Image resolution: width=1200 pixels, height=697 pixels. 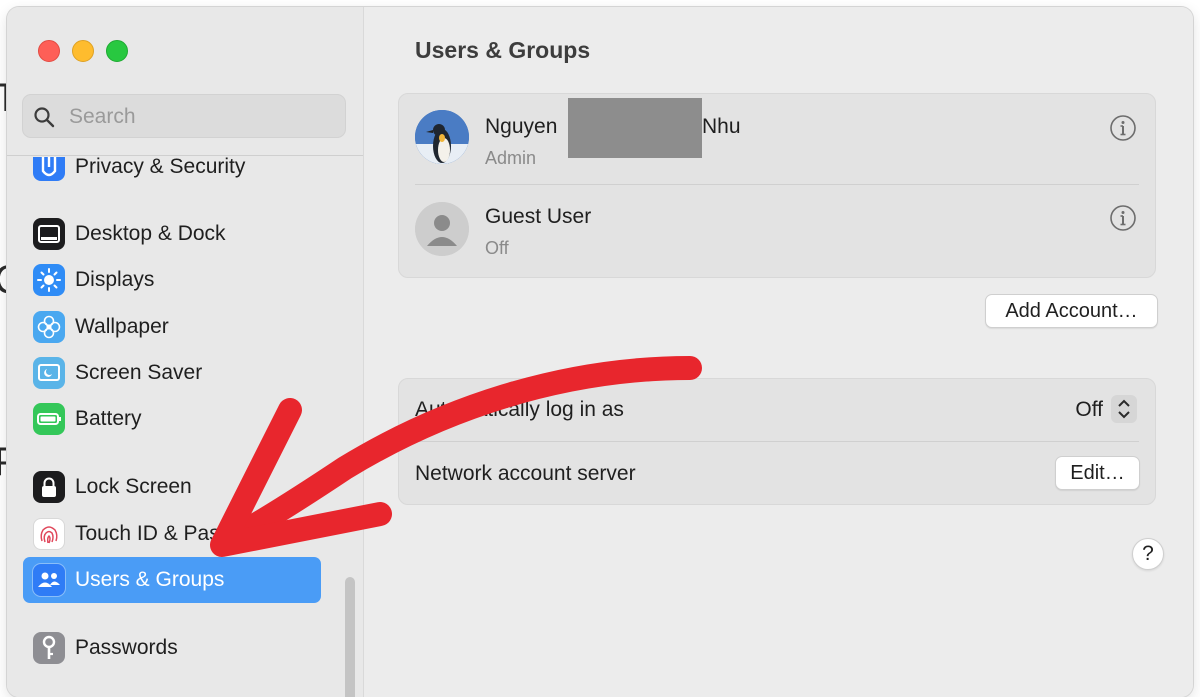 I want to click on sidebar-item-label: Desktop & Dock, so click(x=150, y=233).